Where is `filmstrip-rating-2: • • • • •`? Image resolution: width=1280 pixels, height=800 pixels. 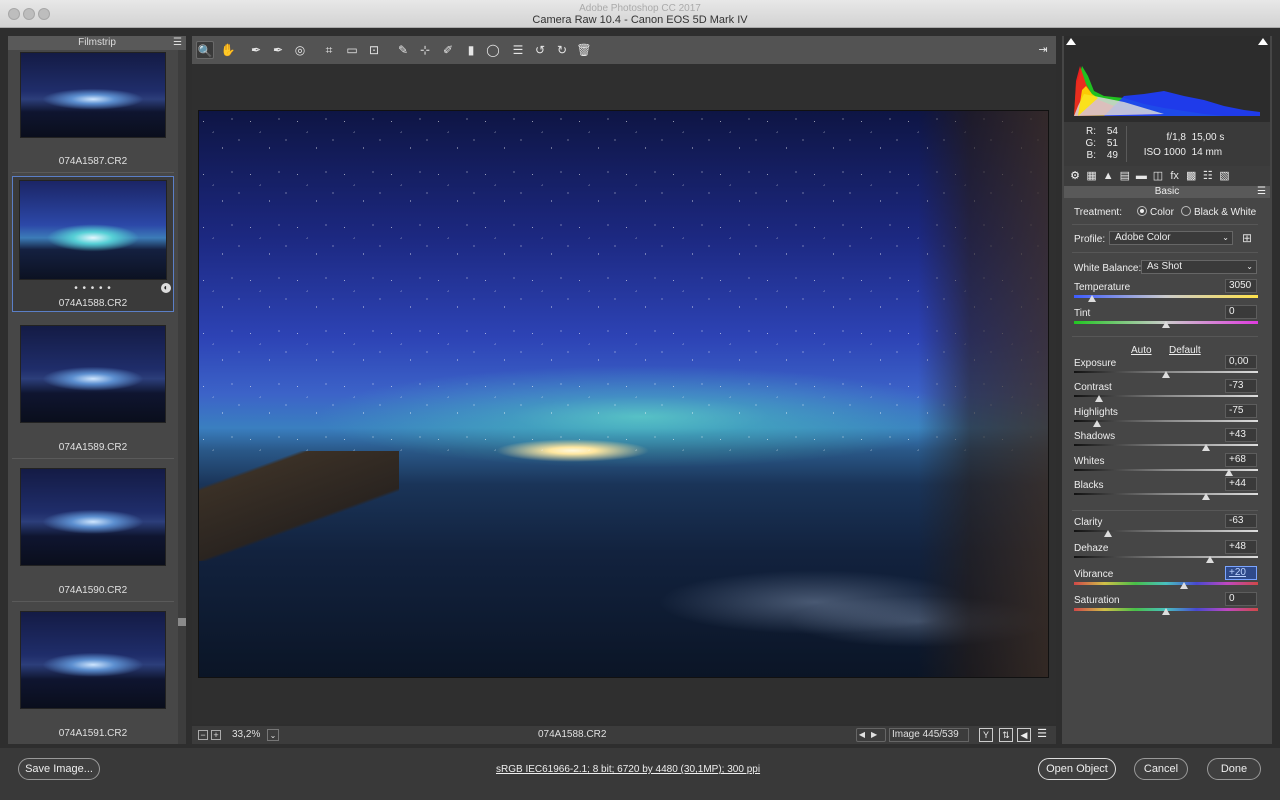
filmstrip-rating-2: • • • • • is located at coordinates (93, 288).